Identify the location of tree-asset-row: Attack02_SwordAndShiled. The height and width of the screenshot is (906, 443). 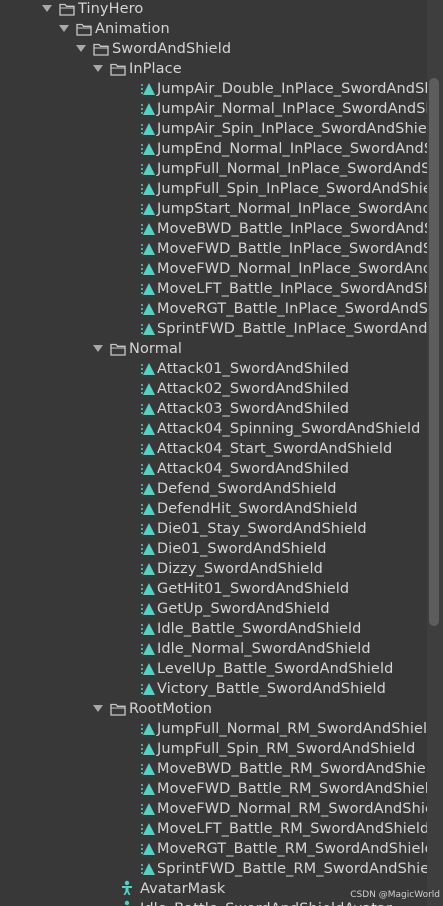
(213, 389).